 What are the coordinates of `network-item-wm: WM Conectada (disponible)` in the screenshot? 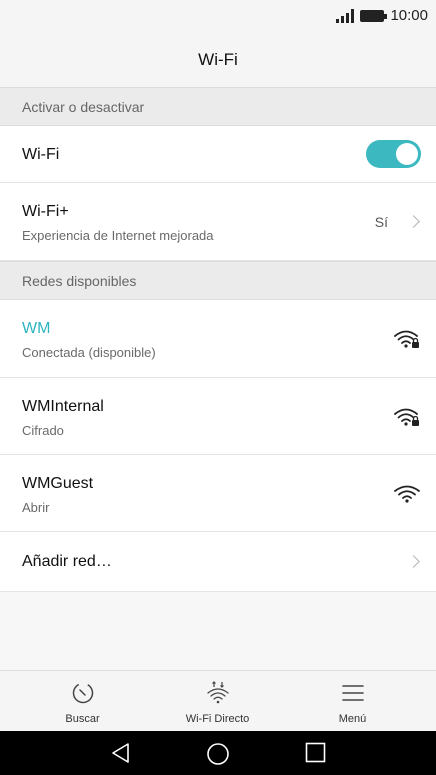 It's located at (218, 339).